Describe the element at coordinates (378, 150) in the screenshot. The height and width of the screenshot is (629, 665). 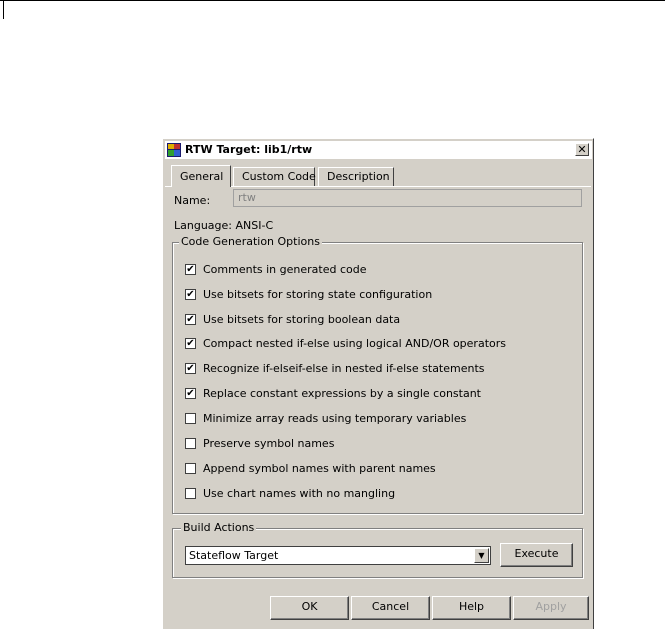
I see `title-bar: RTW Target: lib1/rtw ✕` at that location.